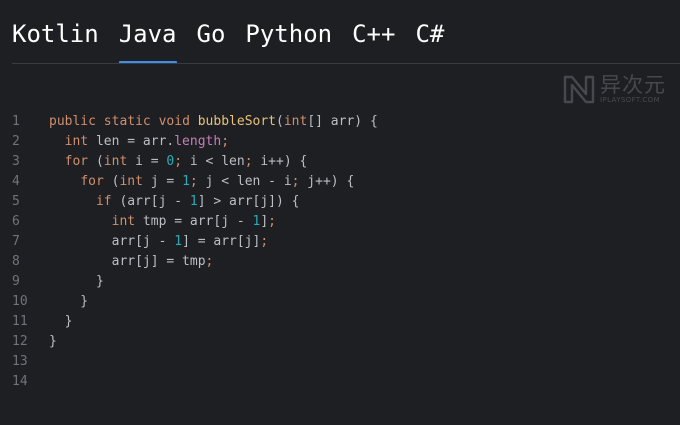 This screenshot has width=680, height=425. I want to click on code-token: static, so click(127, 121).